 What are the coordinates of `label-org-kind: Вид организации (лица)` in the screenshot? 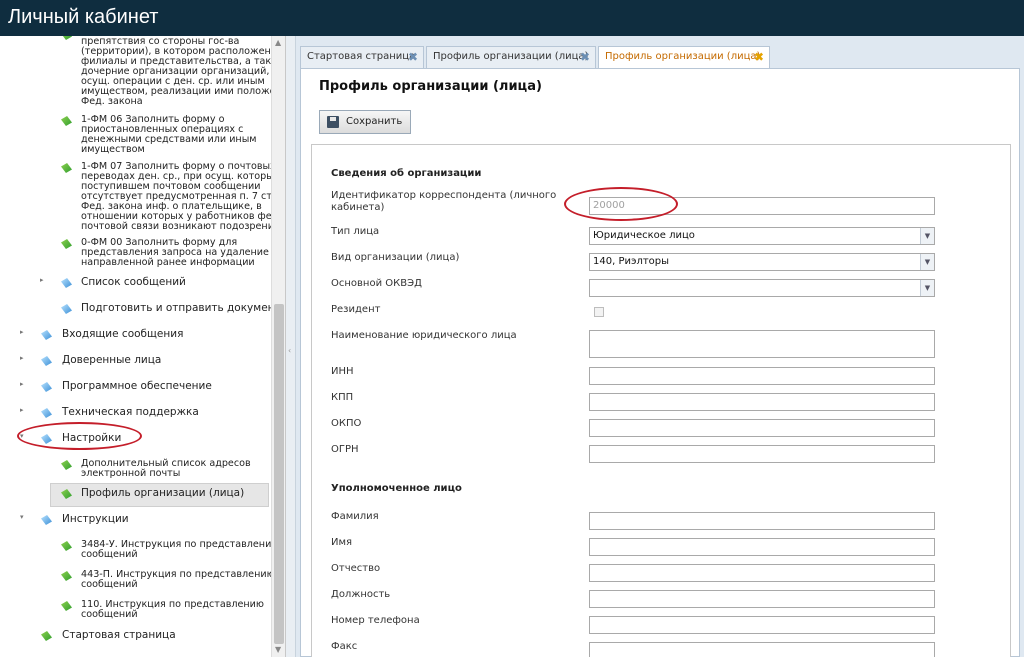 It's located at (395, 257).